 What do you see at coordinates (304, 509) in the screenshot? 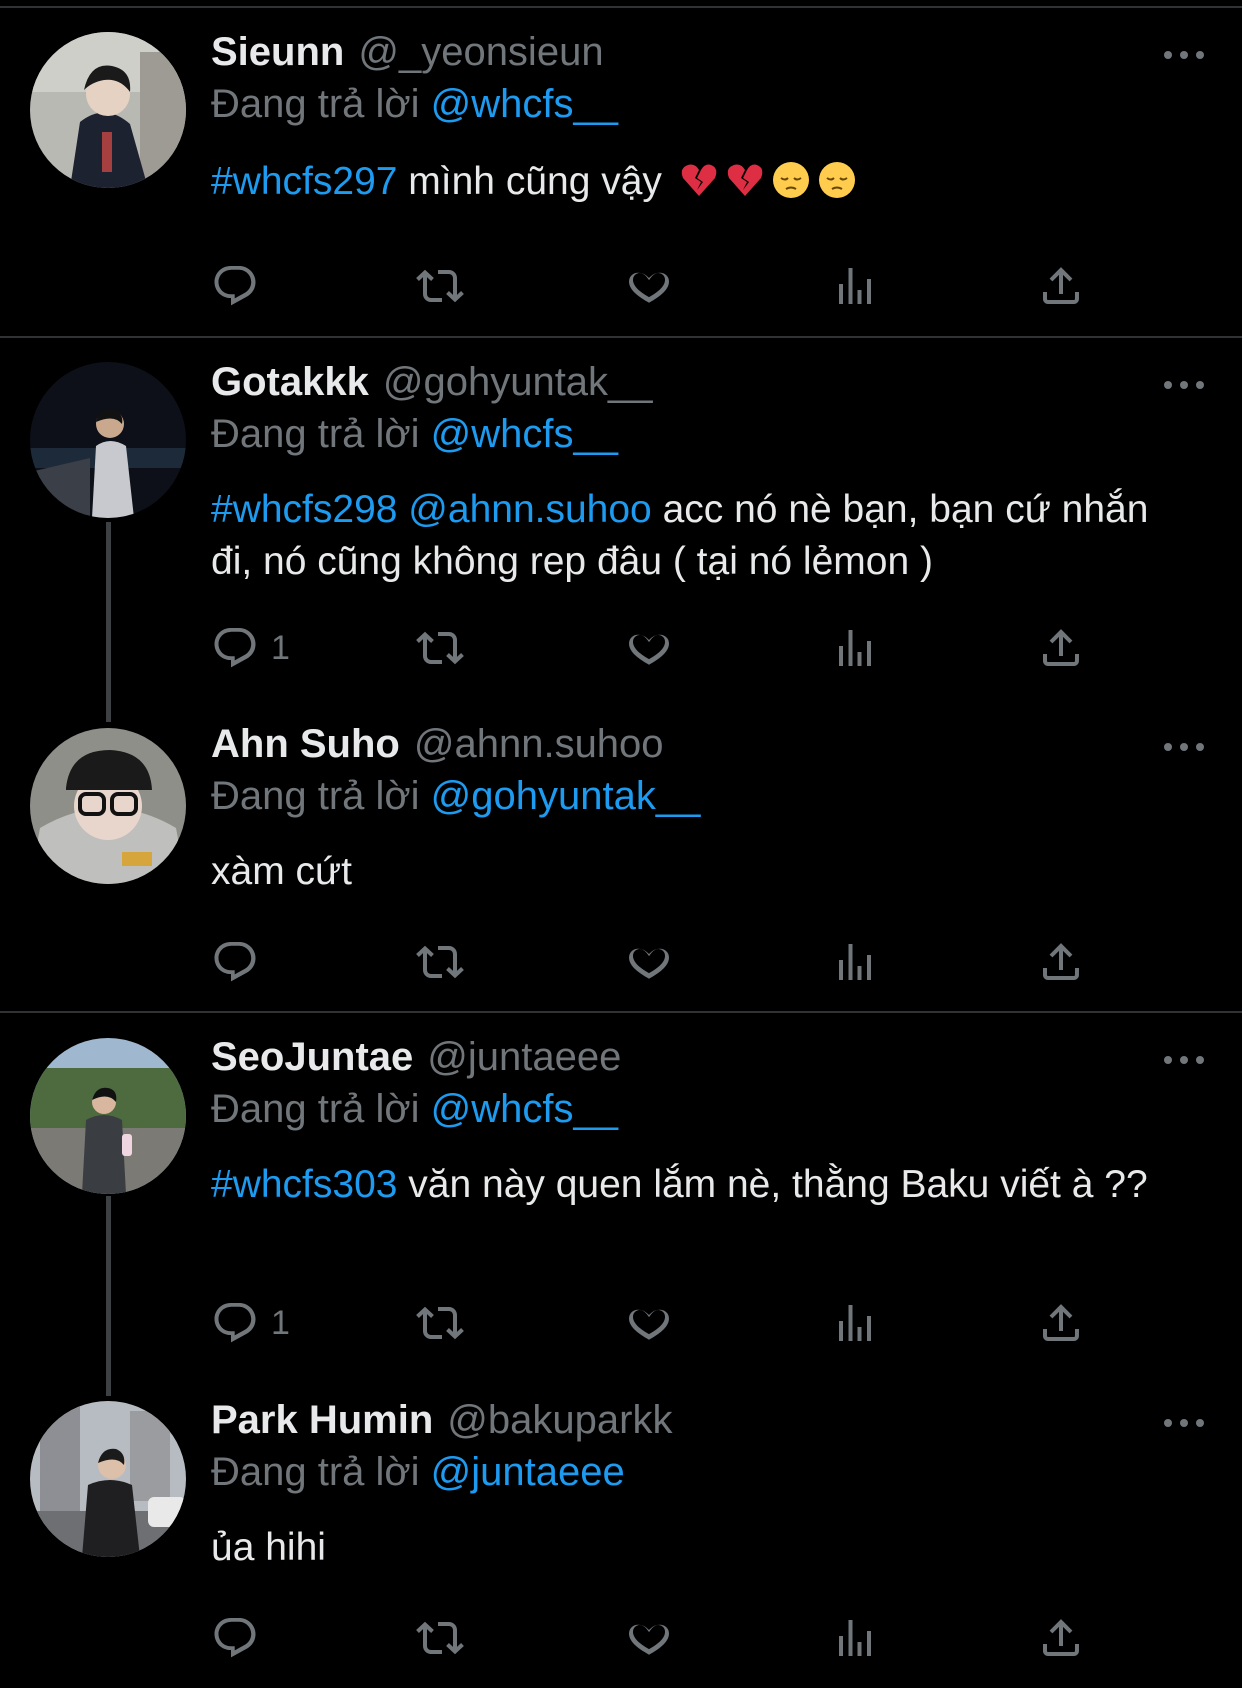
I see `hashtag-link: #whcfs298` at bounding box center [304, 509].